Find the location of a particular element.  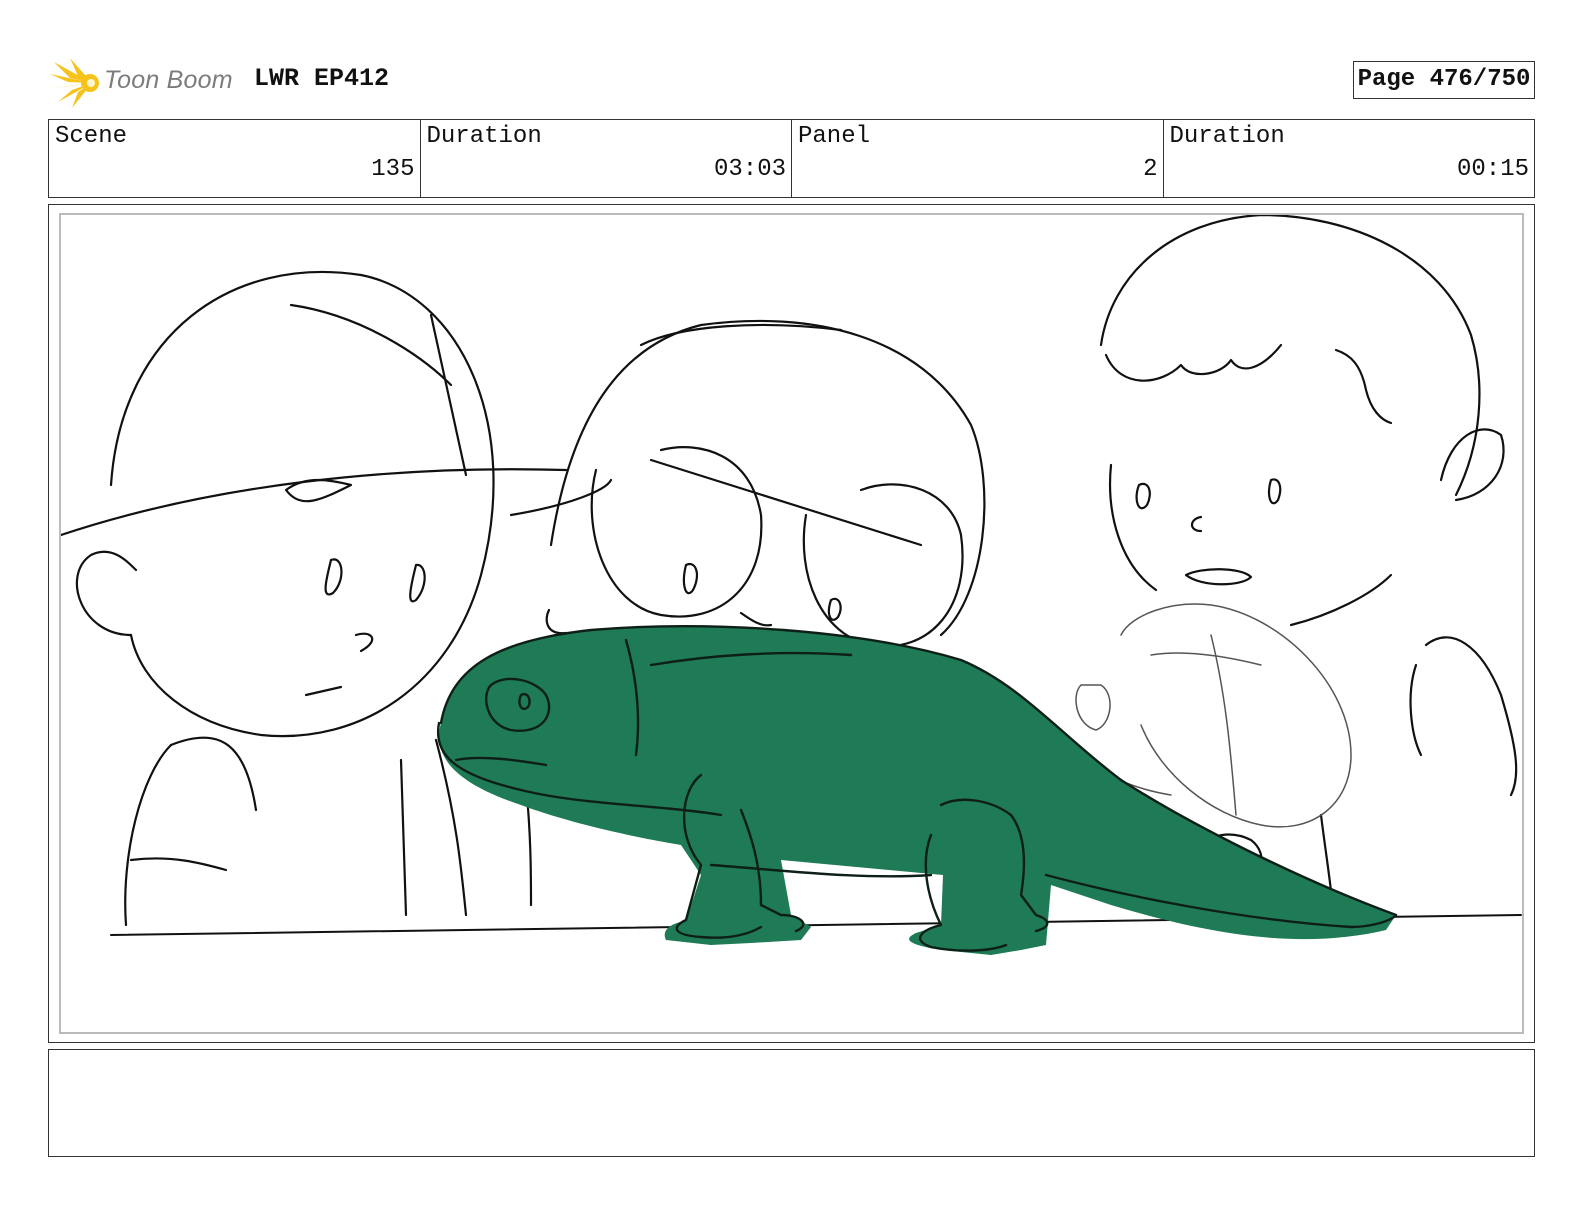

scene-value: 135 is located at coordinates (393, 169).